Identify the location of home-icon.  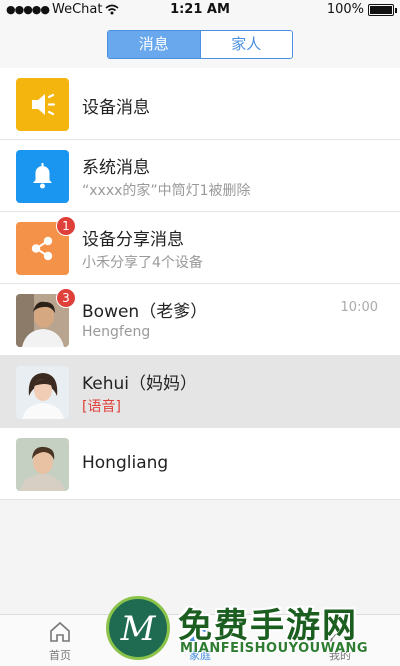
(60, 631).